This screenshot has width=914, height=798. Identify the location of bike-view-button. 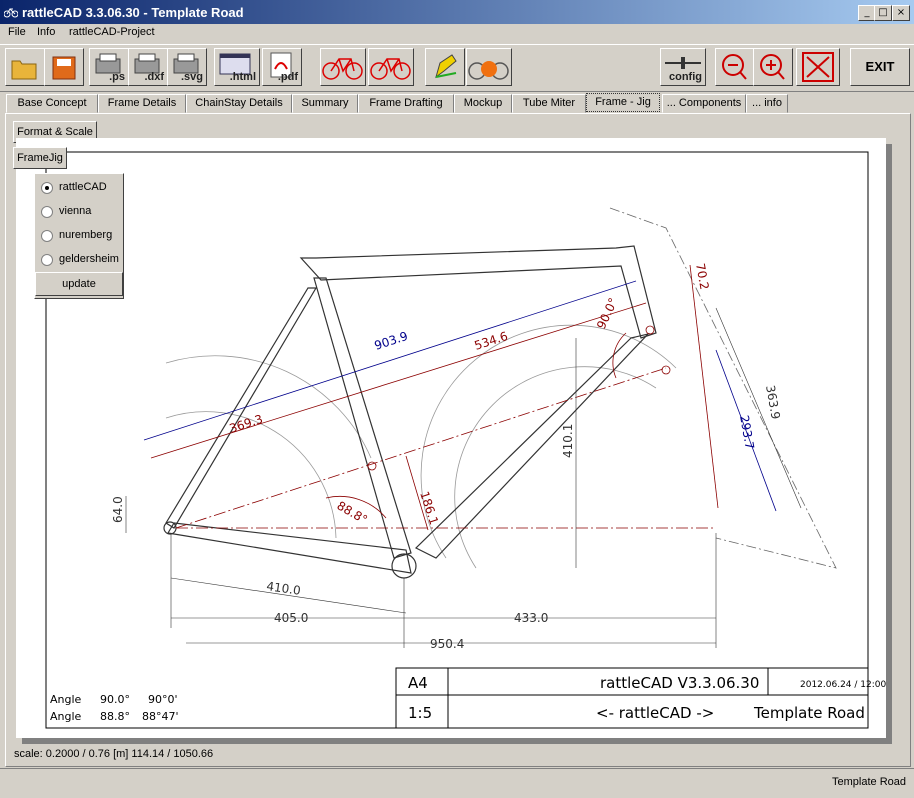
(343, 67).